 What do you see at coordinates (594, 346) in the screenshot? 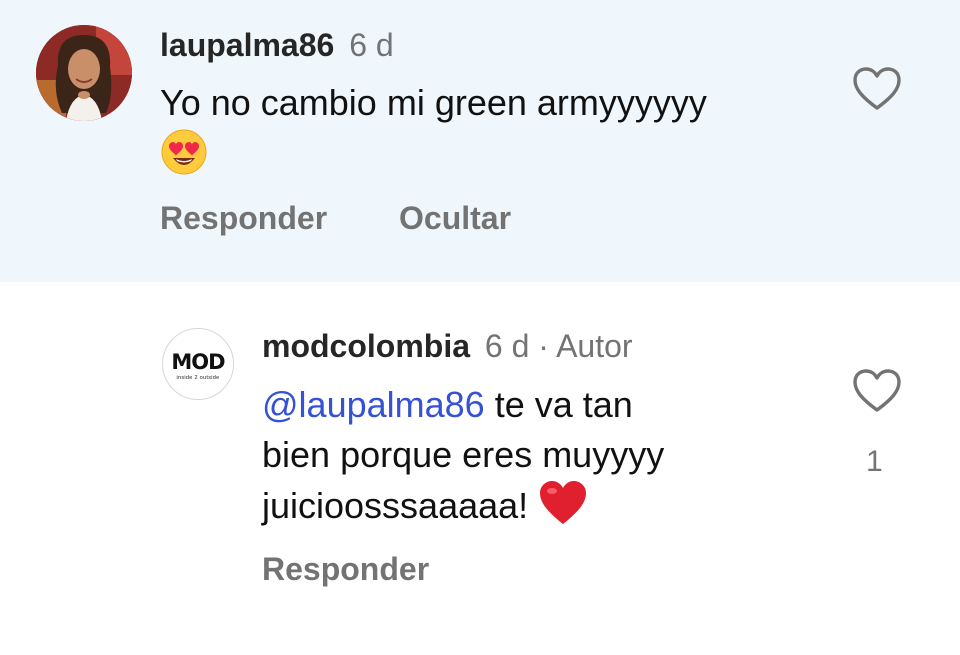
I see `author-badge: Autor` at bounding box center [594, 346].